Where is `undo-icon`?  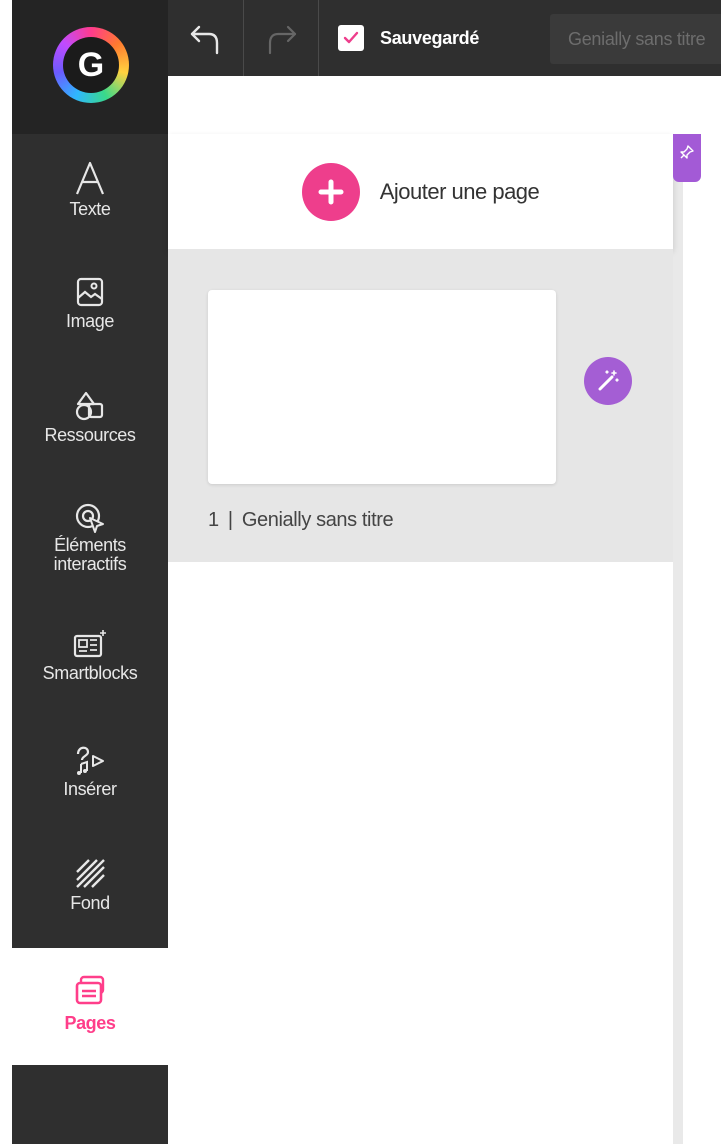
undo-icon is located at coordinates (204, 40).